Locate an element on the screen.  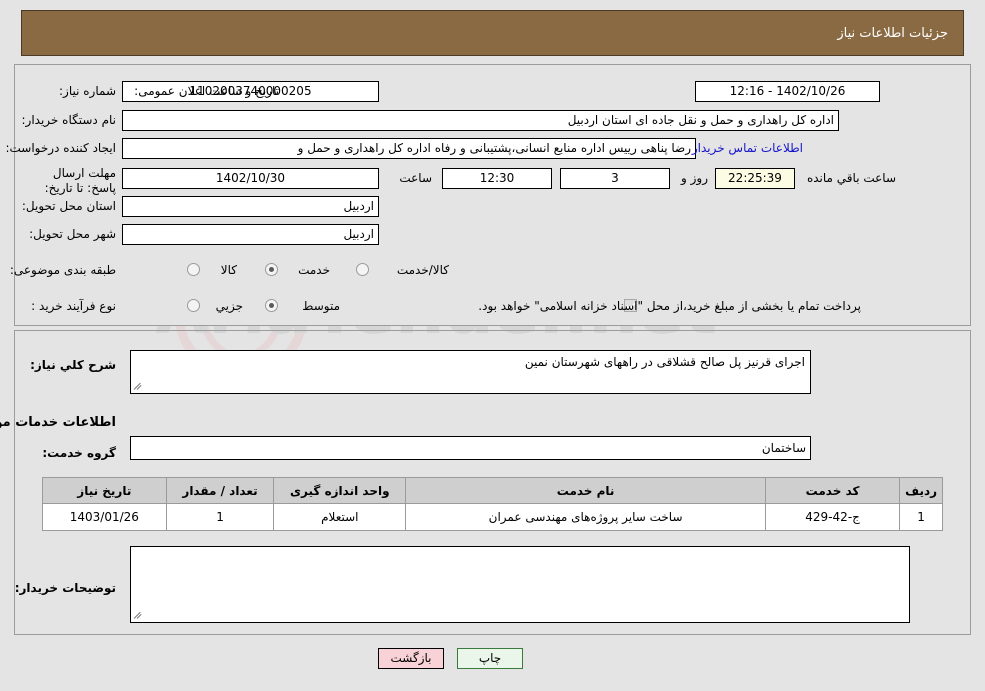
buyer-notes-label: توضیحات خریدار: is located at coordinates (65, 588).